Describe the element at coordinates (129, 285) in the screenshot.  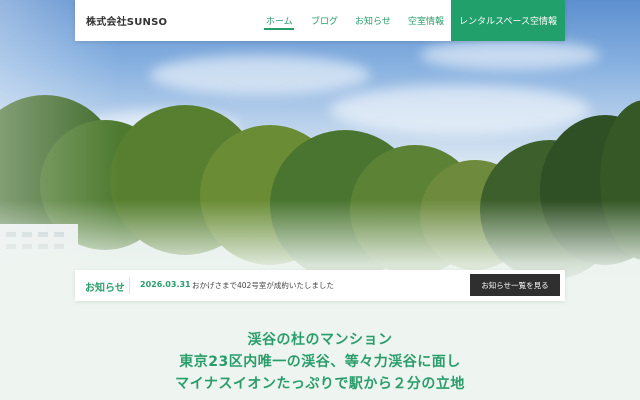
I see `news-divider` at that location.